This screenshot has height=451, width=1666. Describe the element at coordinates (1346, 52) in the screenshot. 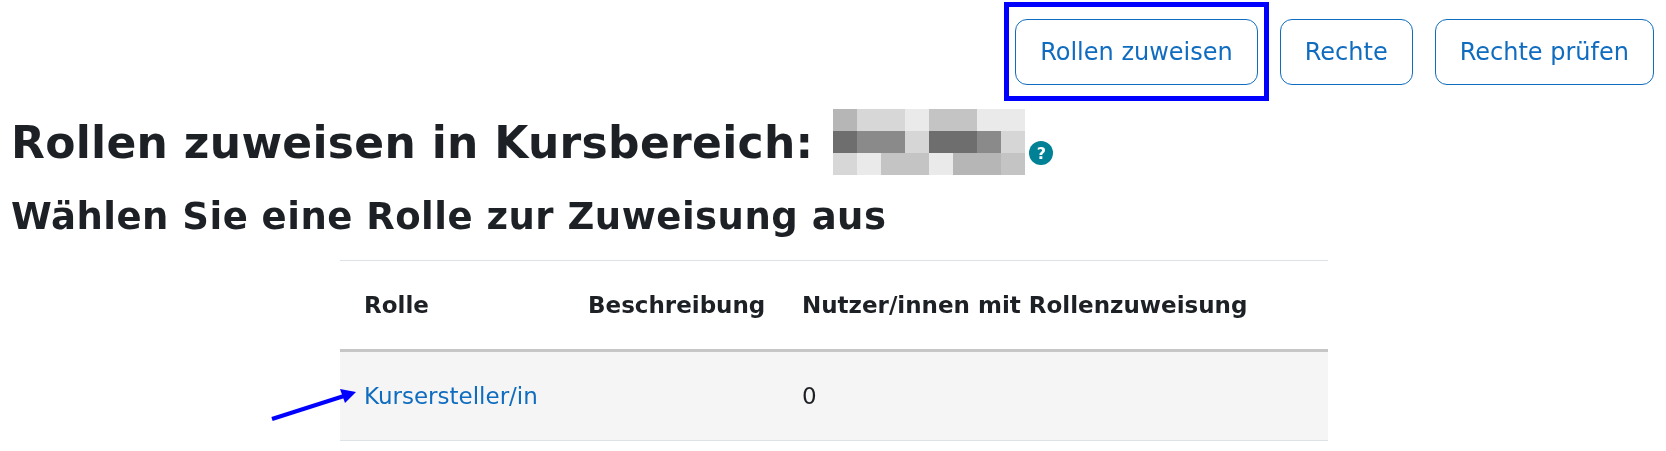

I see `action-button: Rechte` at that location.